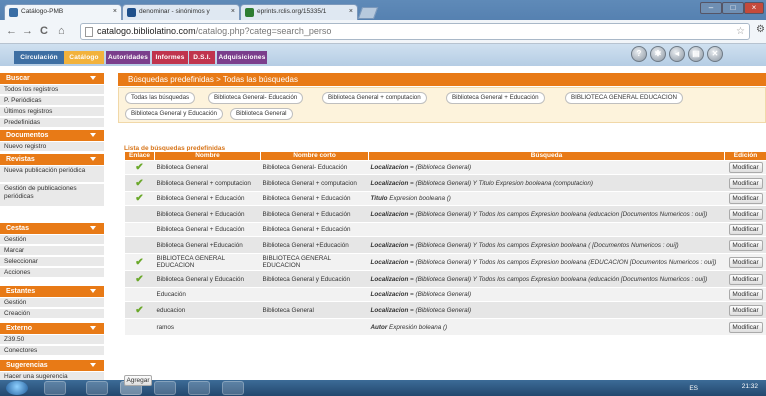 The image size is (766, 396). I want to click on forward-arrow-icon: →, so click(27, 31).